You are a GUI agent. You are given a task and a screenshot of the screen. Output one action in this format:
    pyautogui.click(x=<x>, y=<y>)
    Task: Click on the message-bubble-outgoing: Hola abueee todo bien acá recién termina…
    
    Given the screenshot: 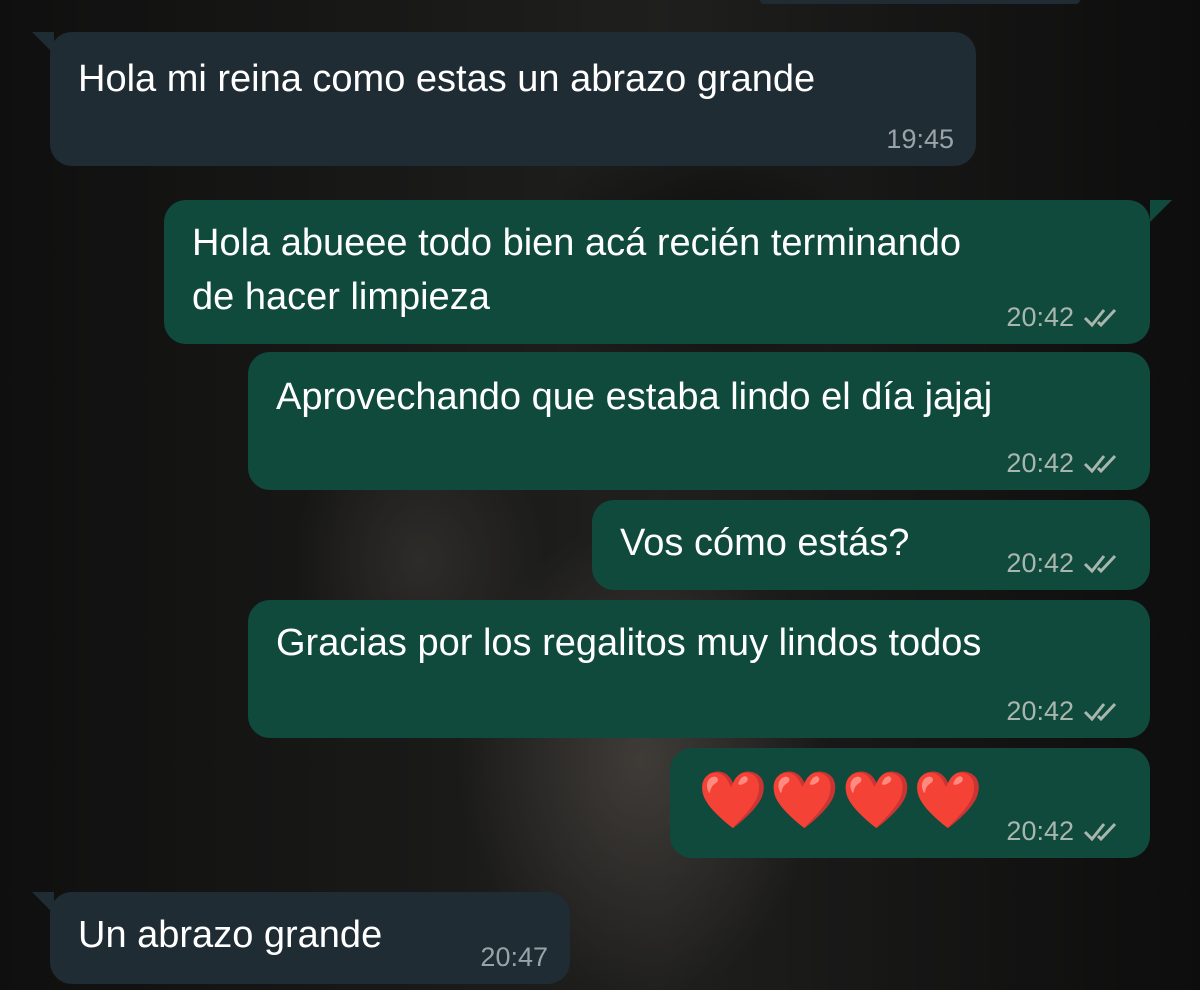 What is the action you would take?
    pyautogui.click(x=657, y=272)
    